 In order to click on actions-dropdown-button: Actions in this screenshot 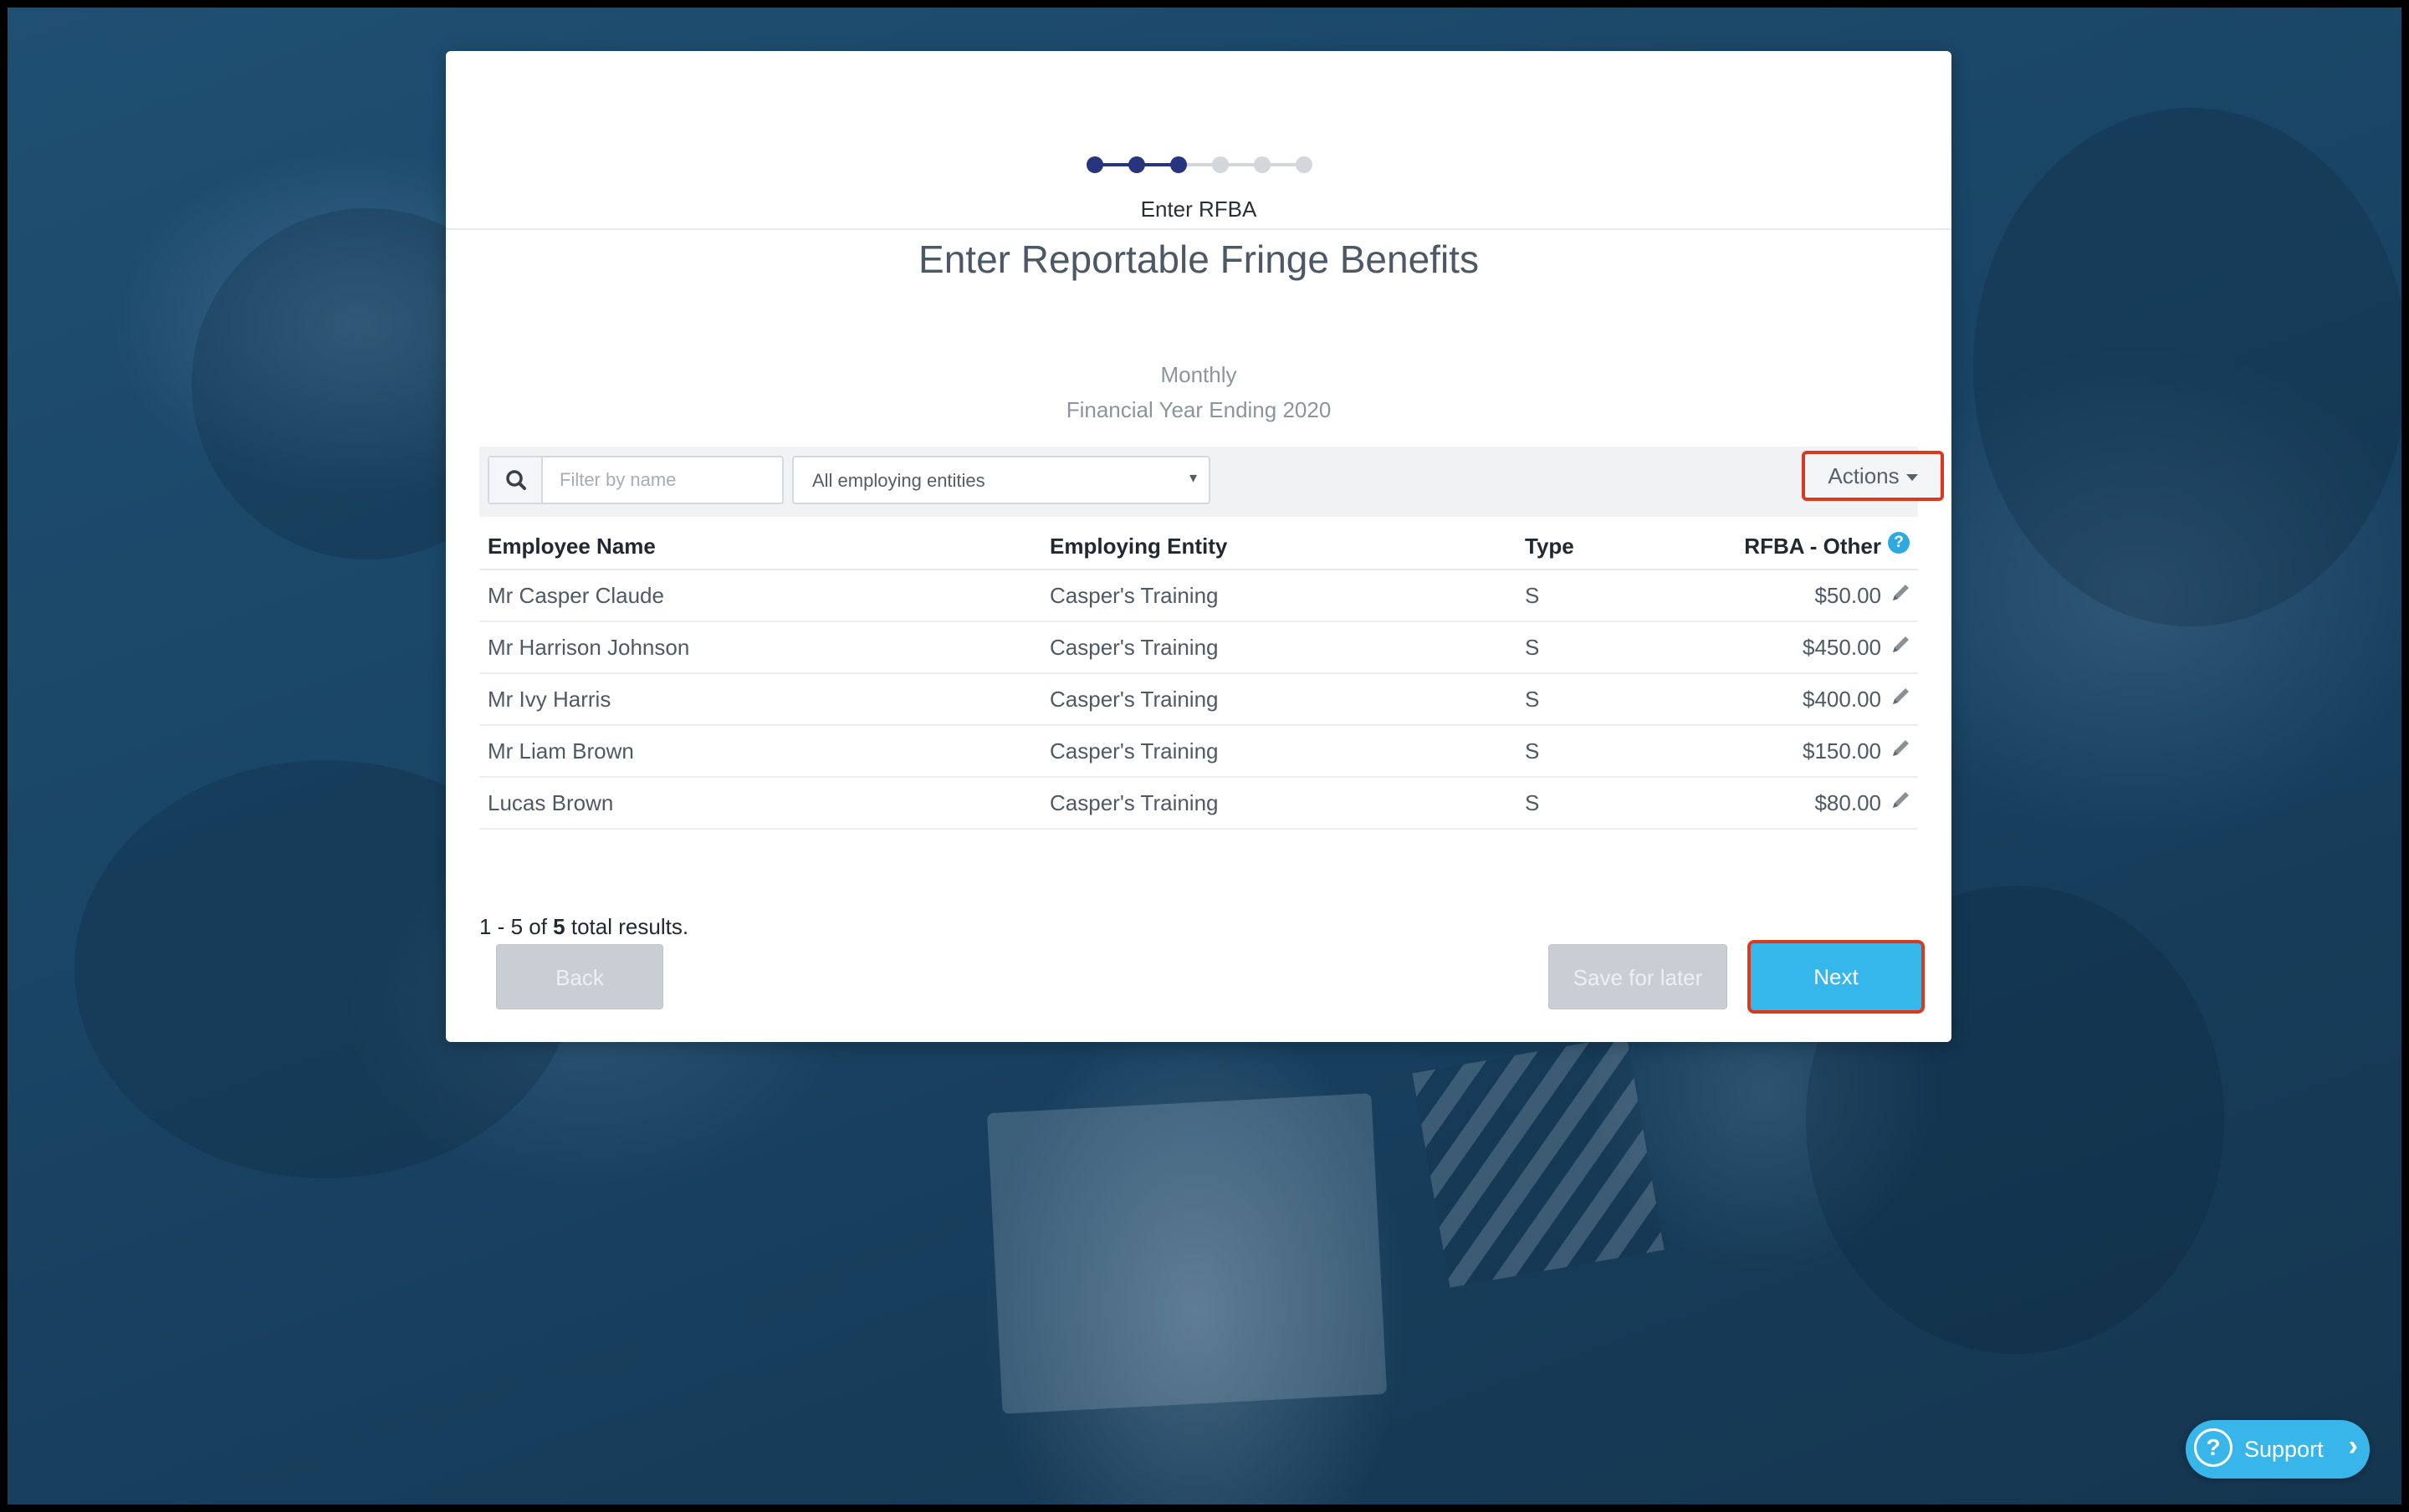, I will do `click(1873, 476)`.